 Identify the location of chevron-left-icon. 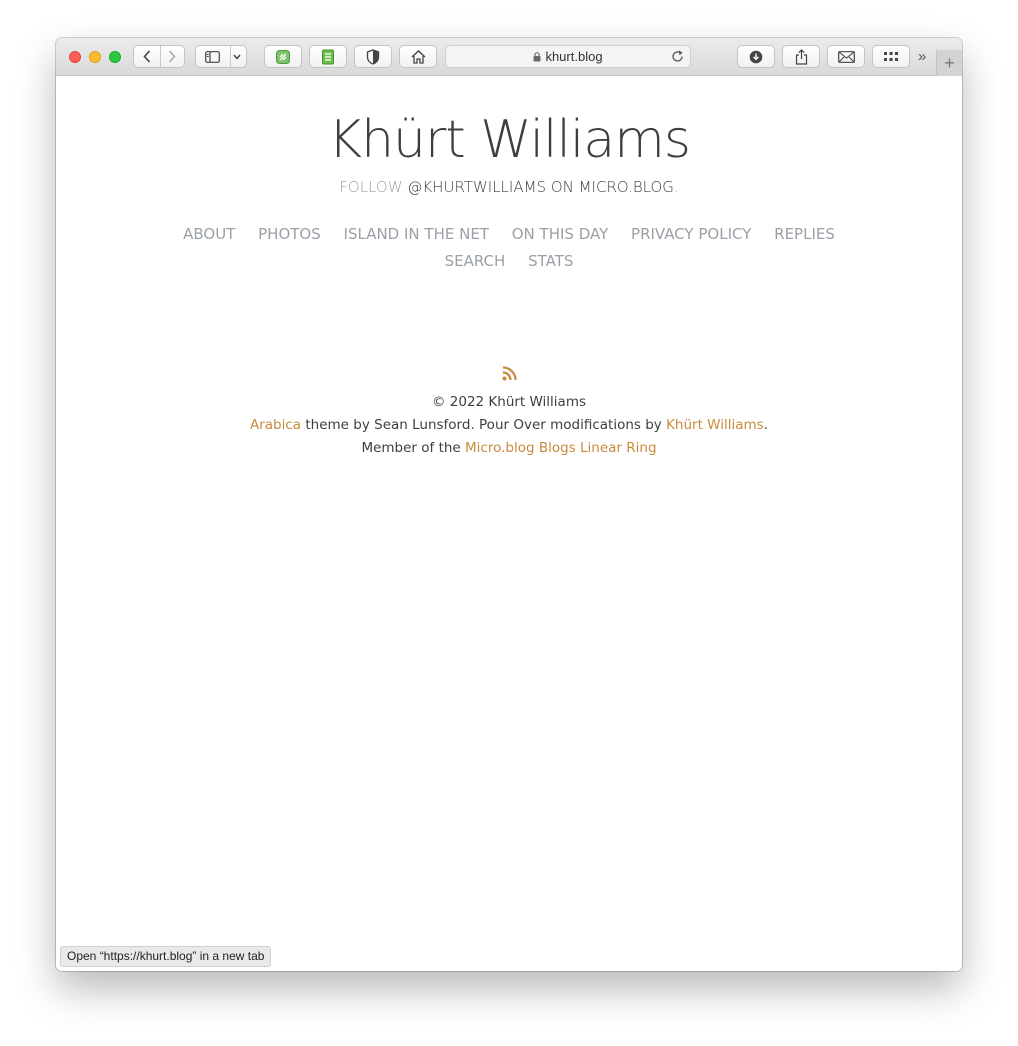
(146, 56).